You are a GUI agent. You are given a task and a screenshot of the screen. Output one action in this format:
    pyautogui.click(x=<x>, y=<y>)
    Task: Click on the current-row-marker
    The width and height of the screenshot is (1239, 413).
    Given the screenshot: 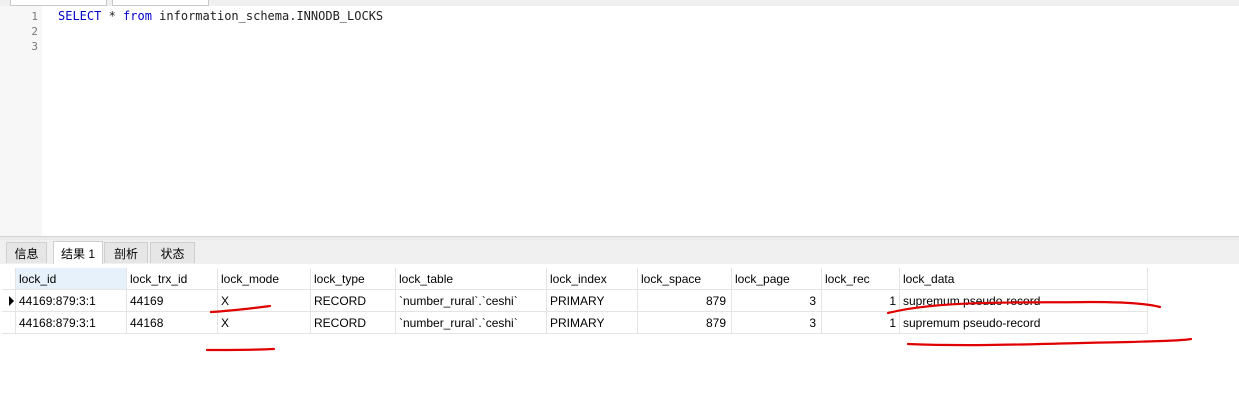 What is the action you would take?
    pyautogui.click(x=9, y=301)
    